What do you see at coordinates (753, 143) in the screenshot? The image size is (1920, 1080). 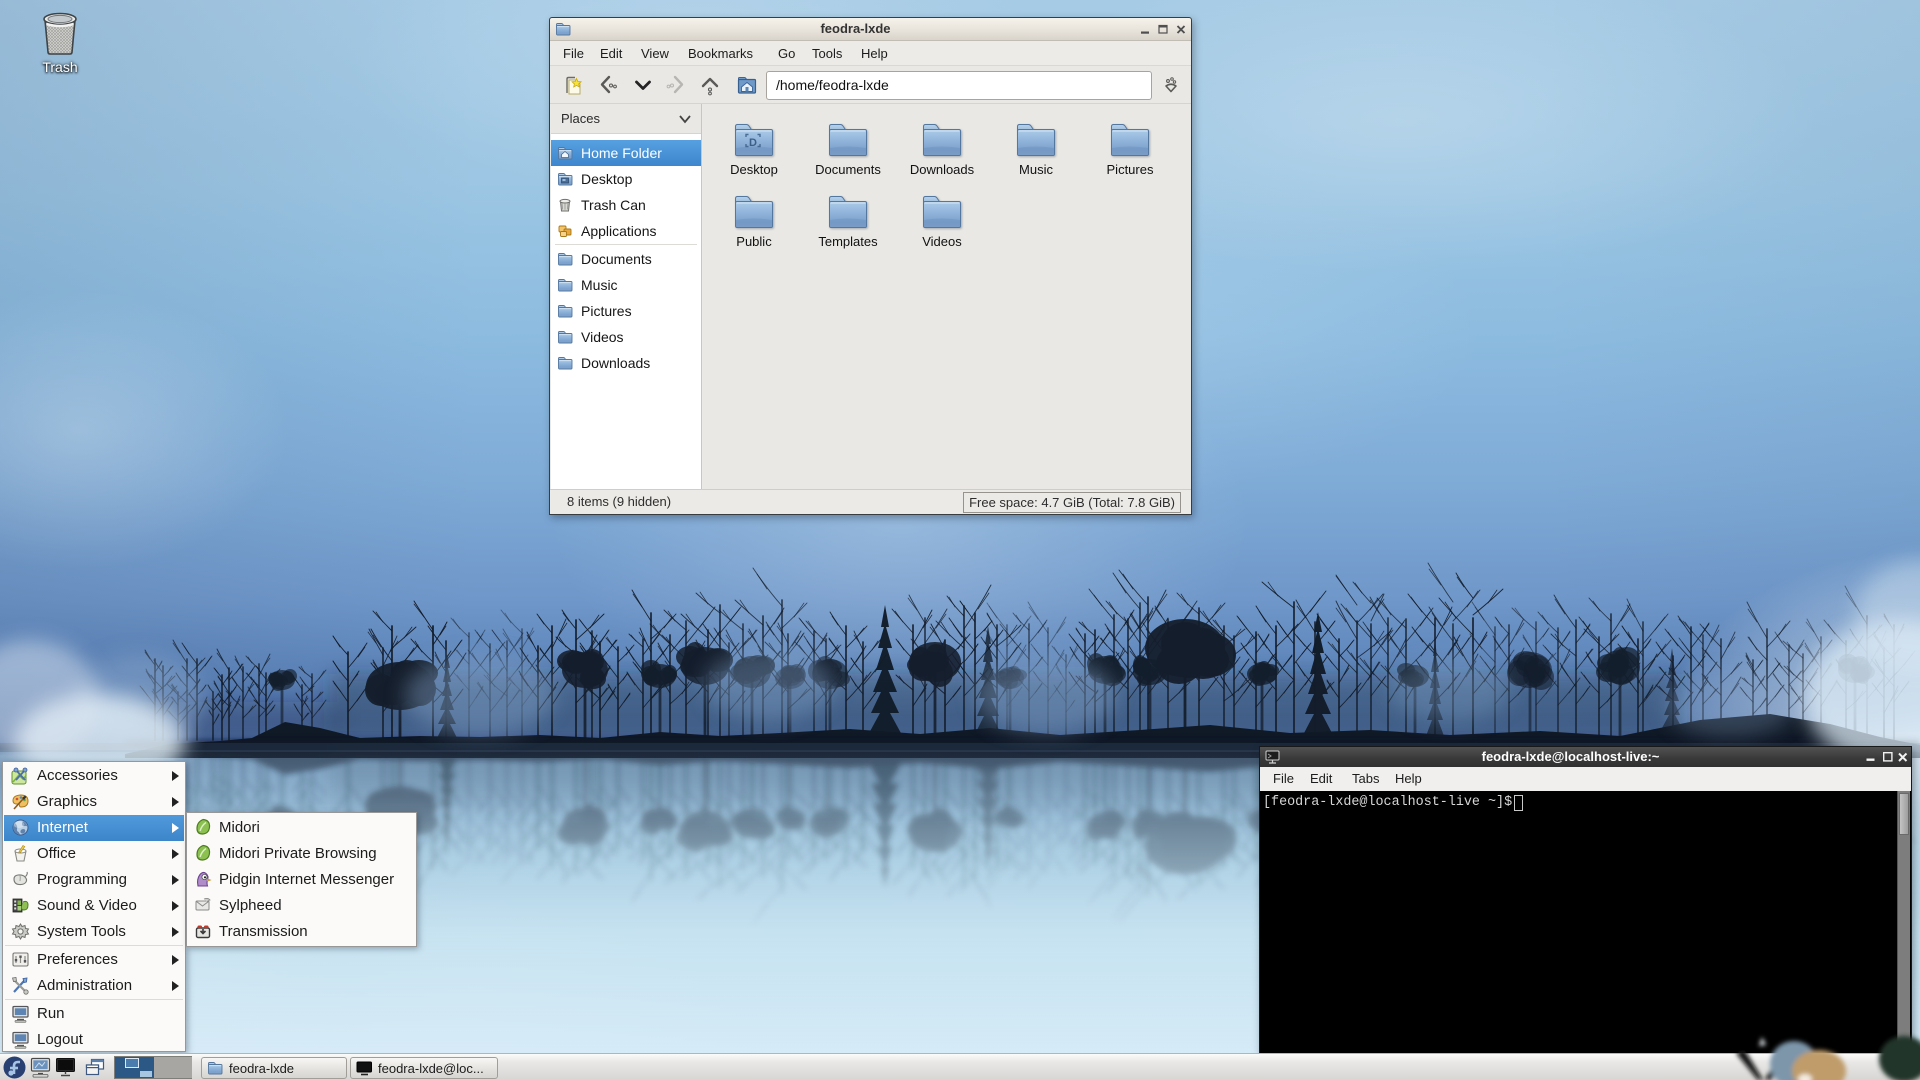 I see `svg-text: D` at bounding box center [753, 143].